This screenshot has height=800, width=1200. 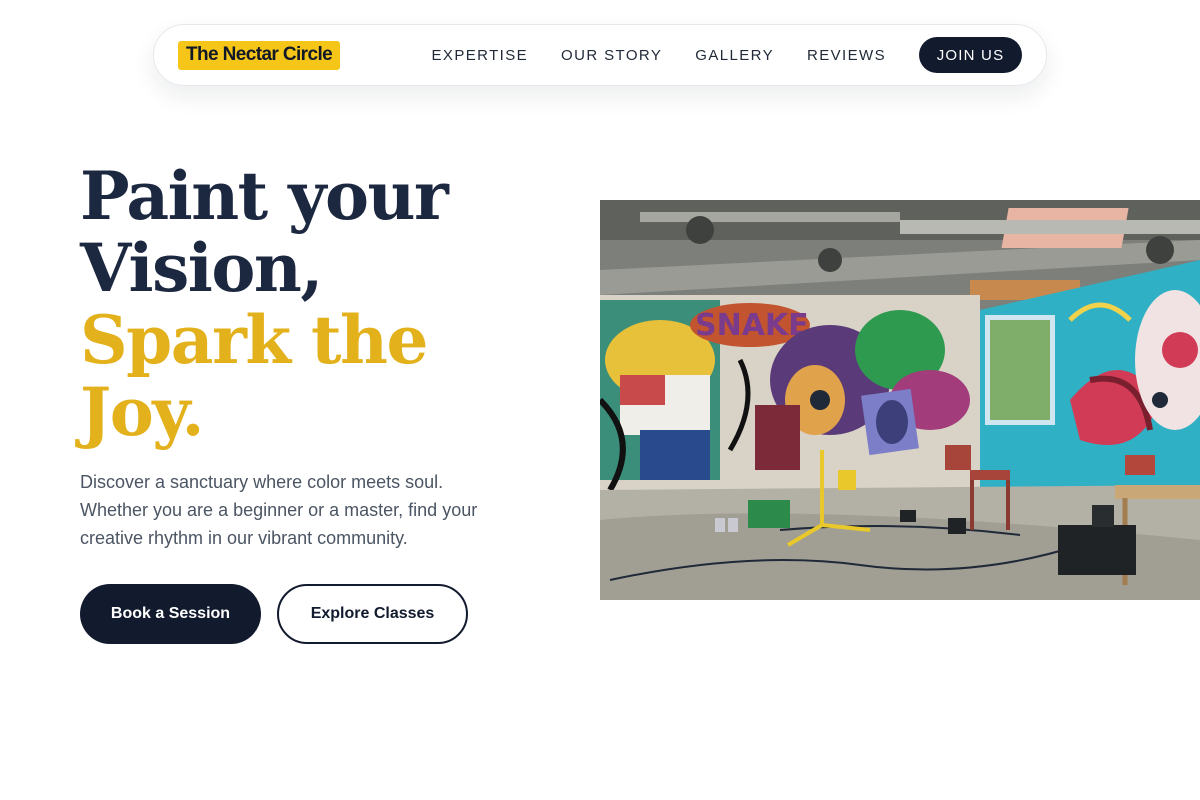 I want to click on headline-line-2: Vision,, so click(x=201, y=268).